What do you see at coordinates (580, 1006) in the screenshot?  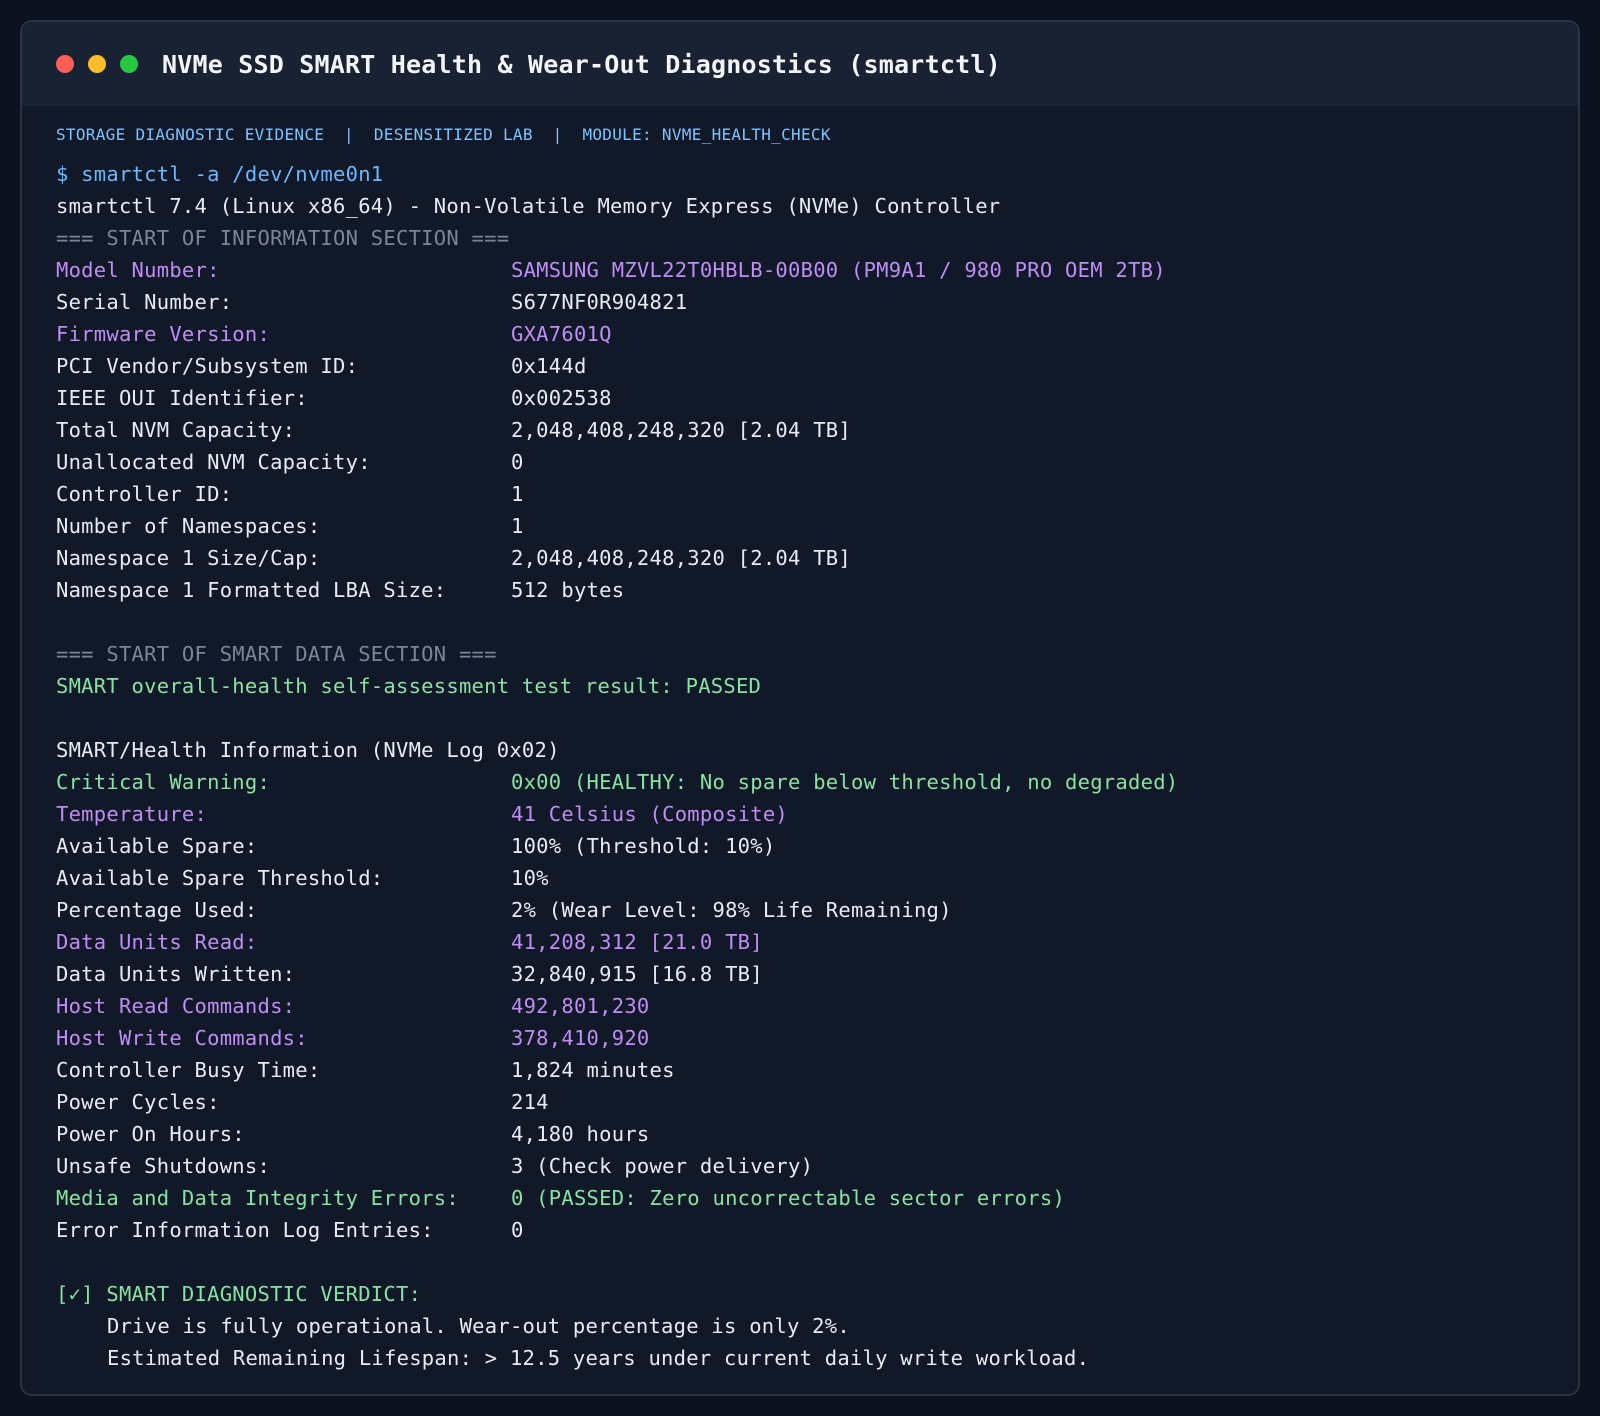 I see `health-value: 492,801,230` at bounding box center [580, 1006].